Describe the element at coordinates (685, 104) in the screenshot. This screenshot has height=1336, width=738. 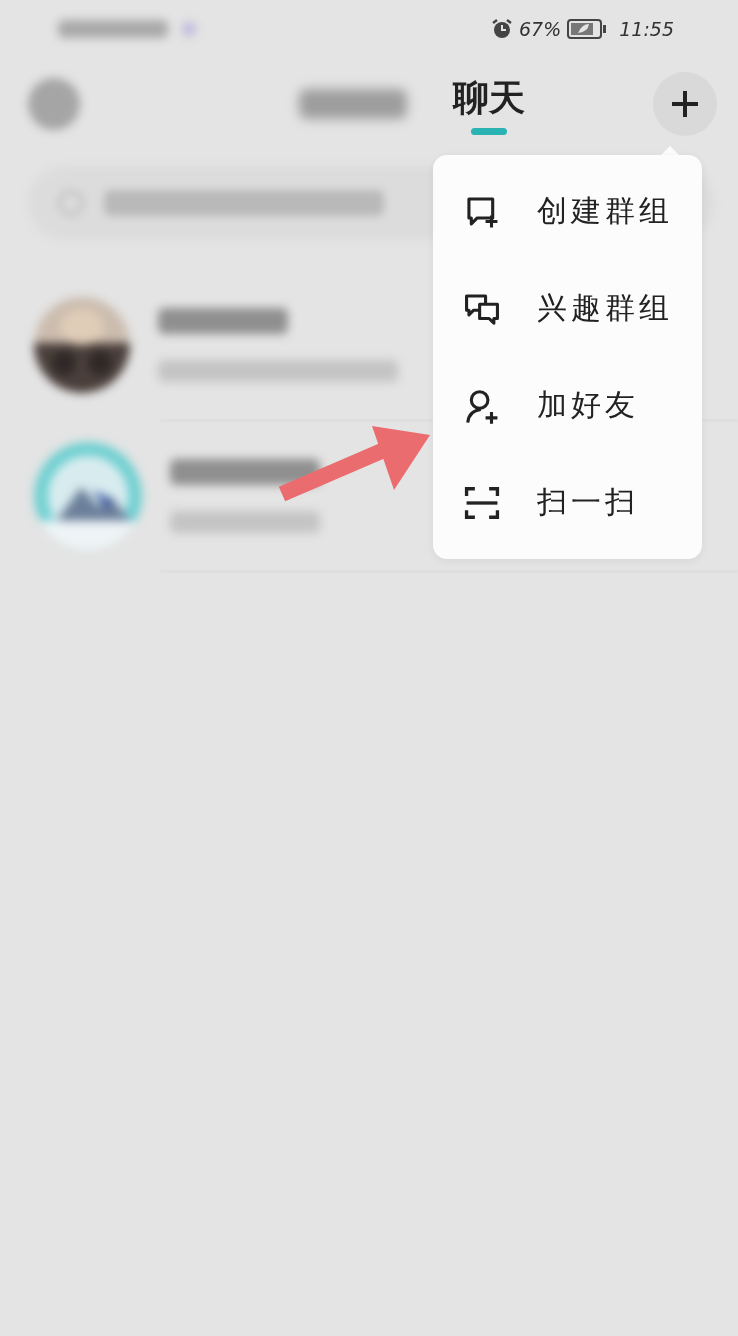
I see `plus-icon` at that location.